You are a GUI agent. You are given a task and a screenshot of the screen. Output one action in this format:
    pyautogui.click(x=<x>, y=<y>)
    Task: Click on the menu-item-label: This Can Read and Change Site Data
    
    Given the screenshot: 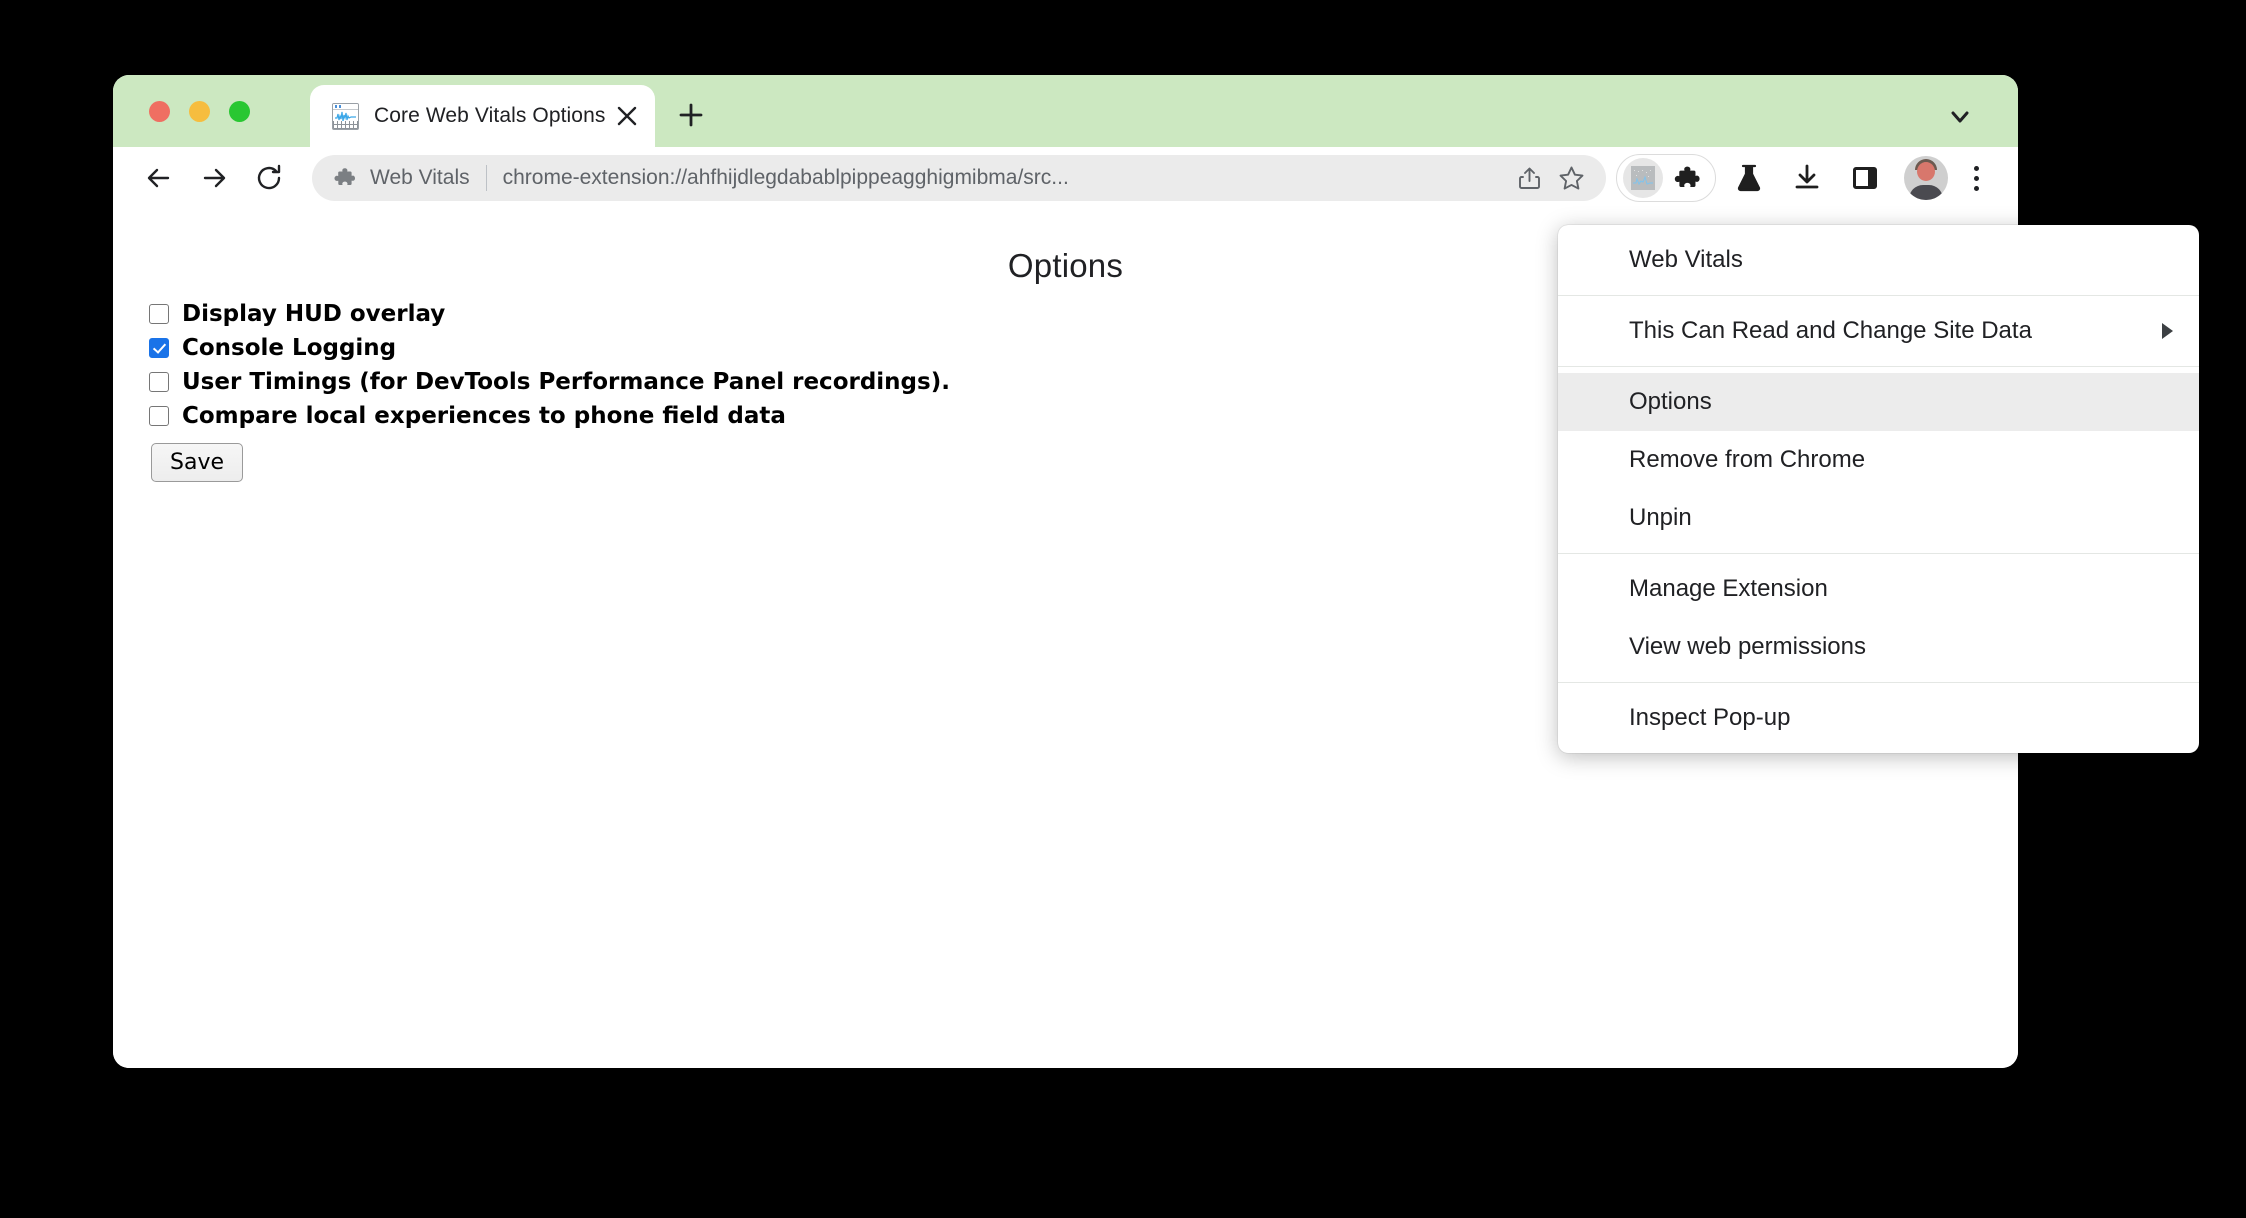 What is the action you would take?
    pyautogui.click(x=1830, y=330)
    